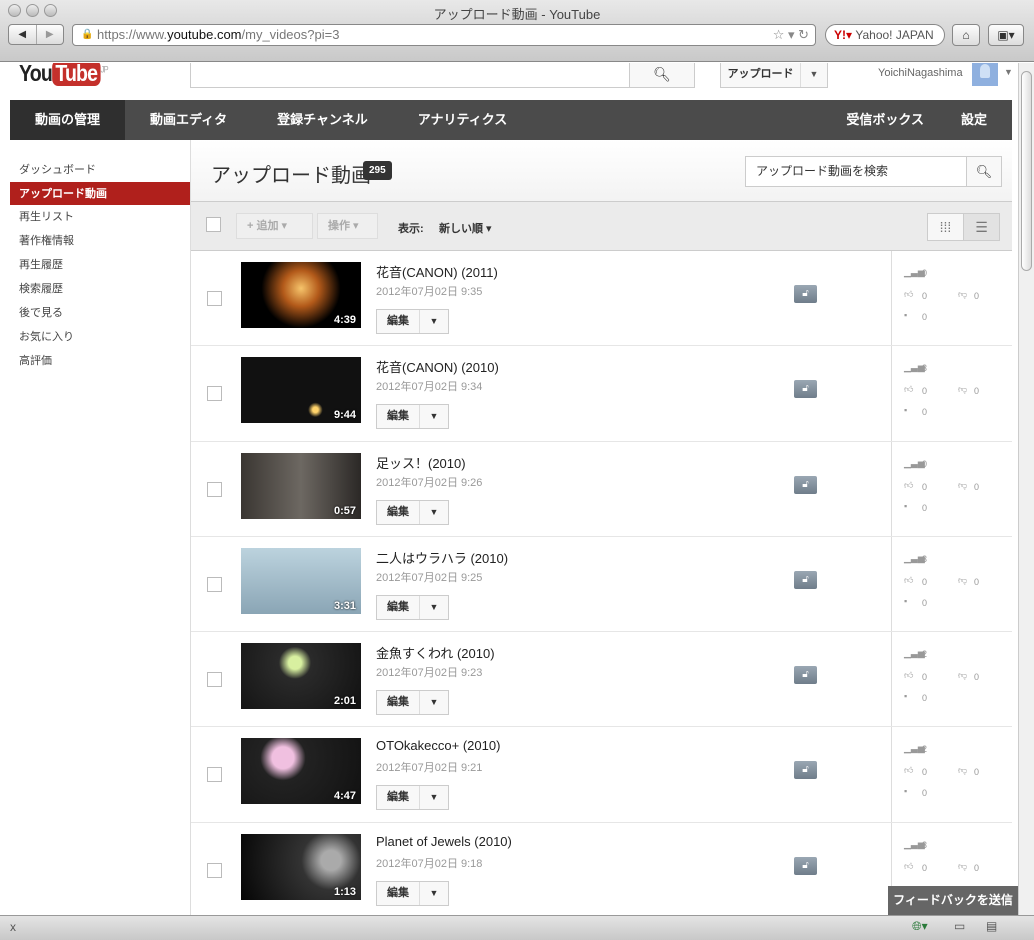  What do you see at coordinates (774, 75) in the screenshot?
I see `upload-button: アップロード ▼` at bounding box center [774, 75].